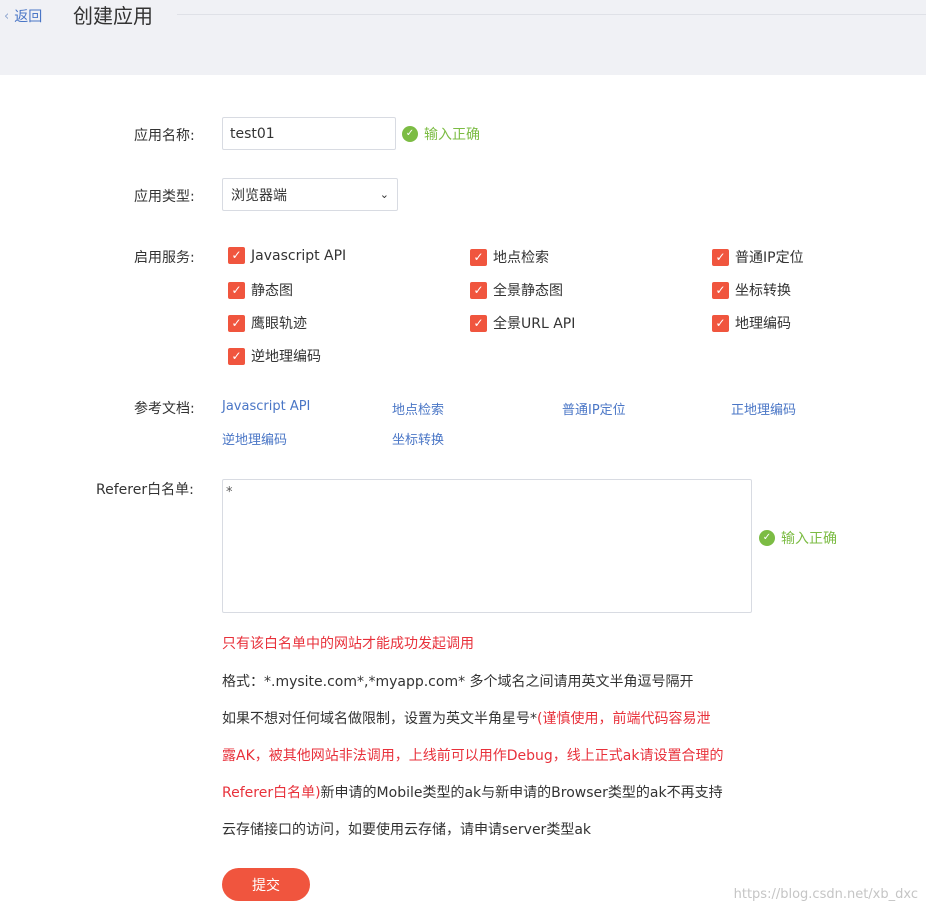 The height and width of the screenshot is (915, 926). I want to click on note-text: 新申请的Mobile类型的ak与新申请的Browser类型的ak不再支持, so click(521, 793).